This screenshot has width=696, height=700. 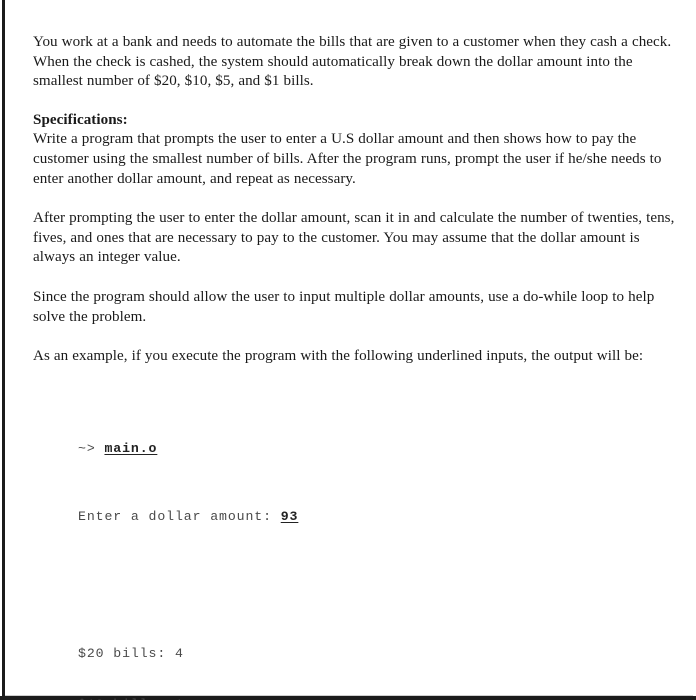 What do you see at coordinates (131, 654) in the screenshot?
I see `console-bills-line: $20 bills: 4` at bounding box center [131, 654].